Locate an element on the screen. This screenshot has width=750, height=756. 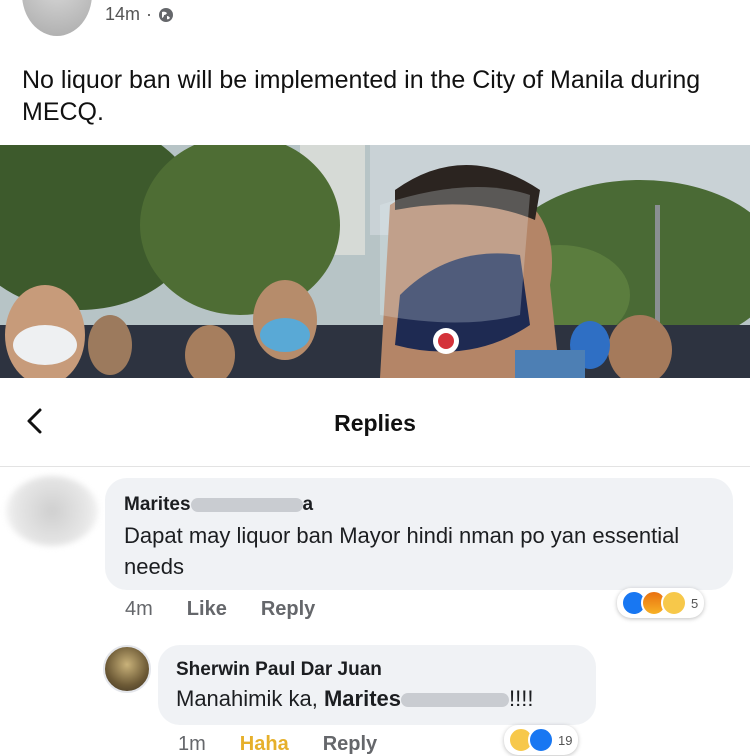
comment-author-suffix: a is located at coordinates (308, 504).